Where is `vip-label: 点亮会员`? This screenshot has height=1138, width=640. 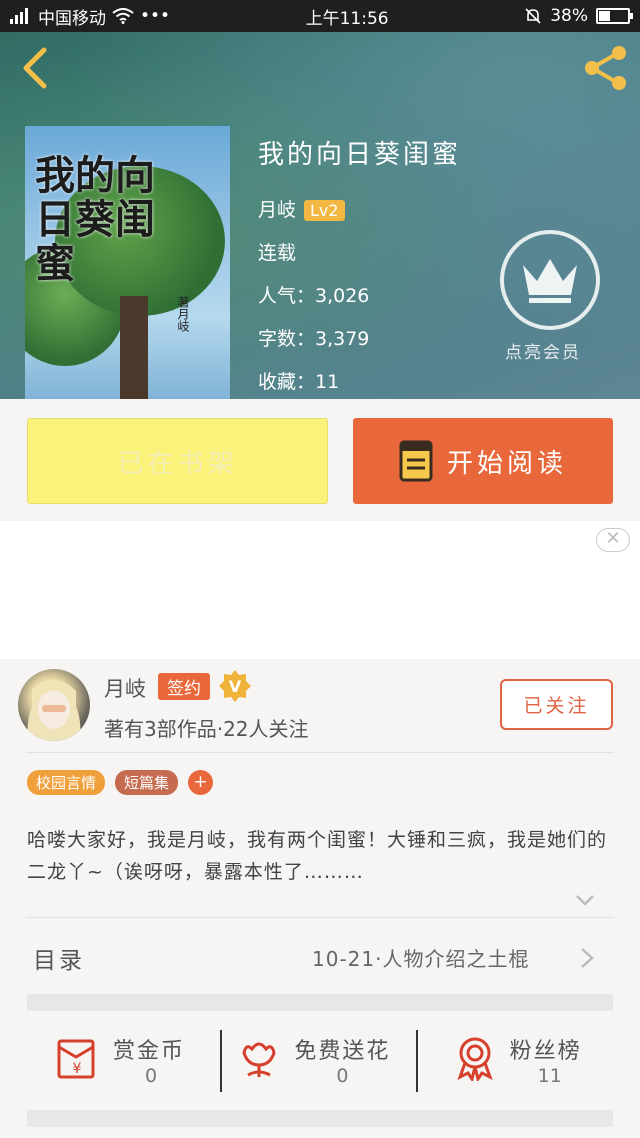
vip-label: 点亮会员 is located at coordinates (543, 353).